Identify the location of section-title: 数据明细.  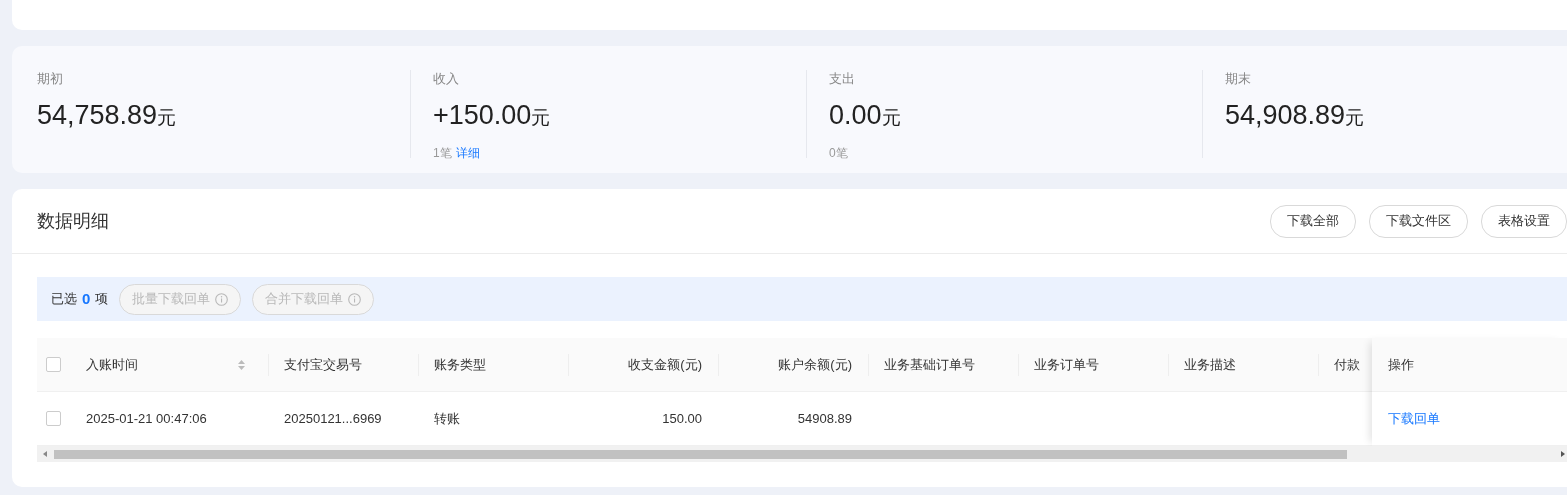
(73, 221).